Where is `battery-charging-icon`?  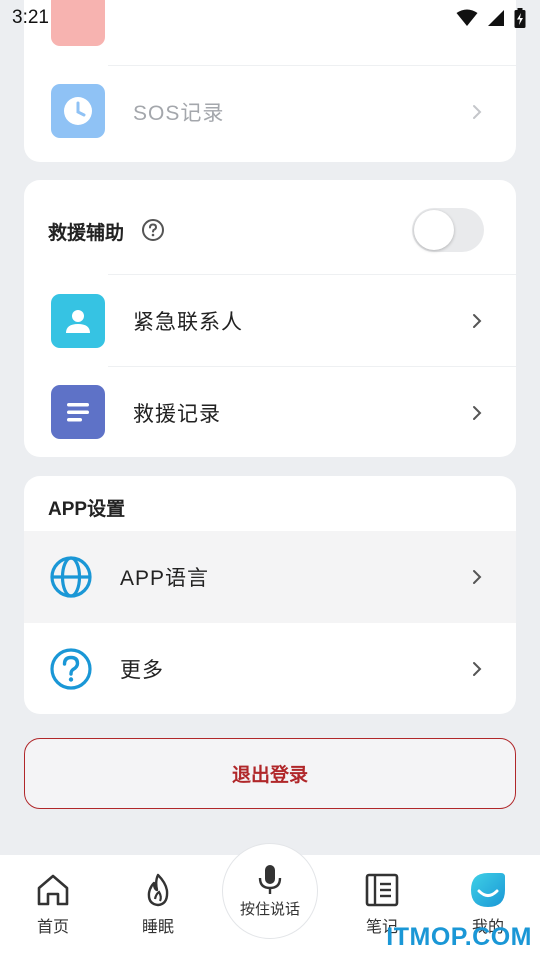 battery-charging-icon is located at coordinates (520, 18).